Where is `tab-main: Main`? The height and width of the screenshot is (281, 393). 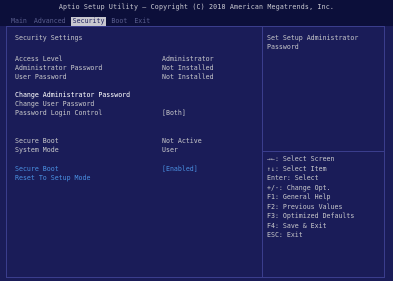
tab-main: Main is located at coordinates (19, 21).